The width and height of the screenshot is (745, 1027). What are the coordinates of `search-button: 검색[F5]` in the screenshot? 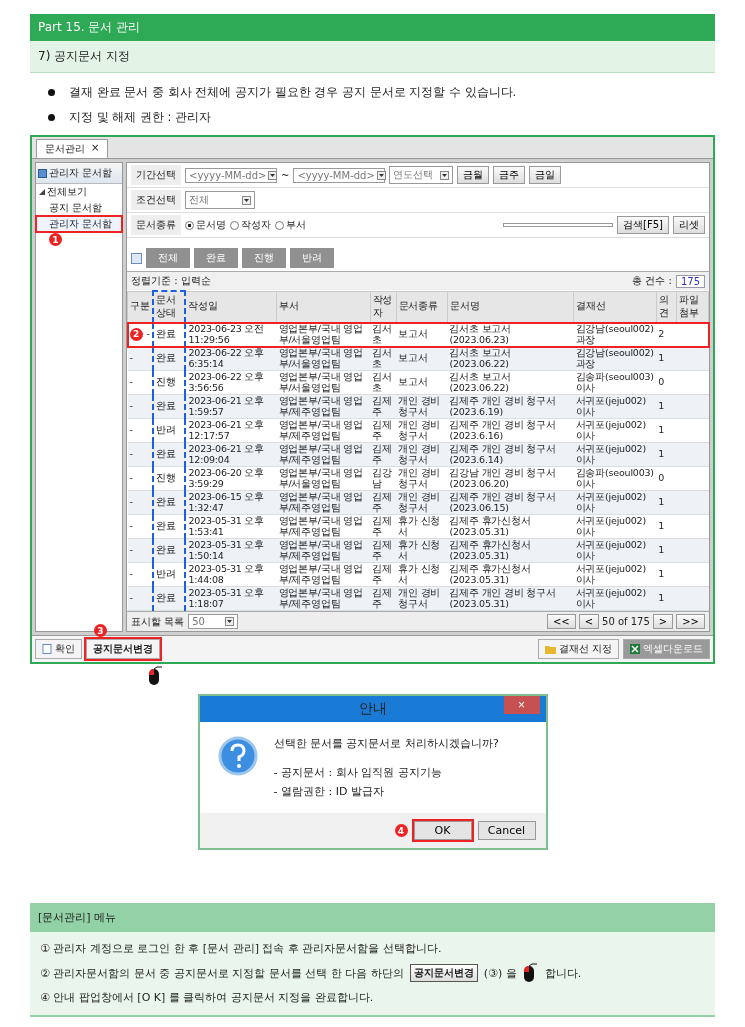 It's located at (643, 225).